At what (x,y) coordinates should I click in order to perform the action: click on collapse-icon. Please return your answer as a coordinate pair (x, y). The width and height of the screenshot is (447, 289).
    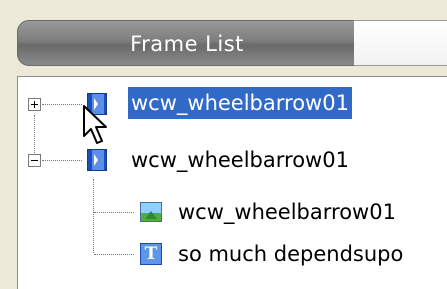
    Looking at the image, I should click on (34, 160).